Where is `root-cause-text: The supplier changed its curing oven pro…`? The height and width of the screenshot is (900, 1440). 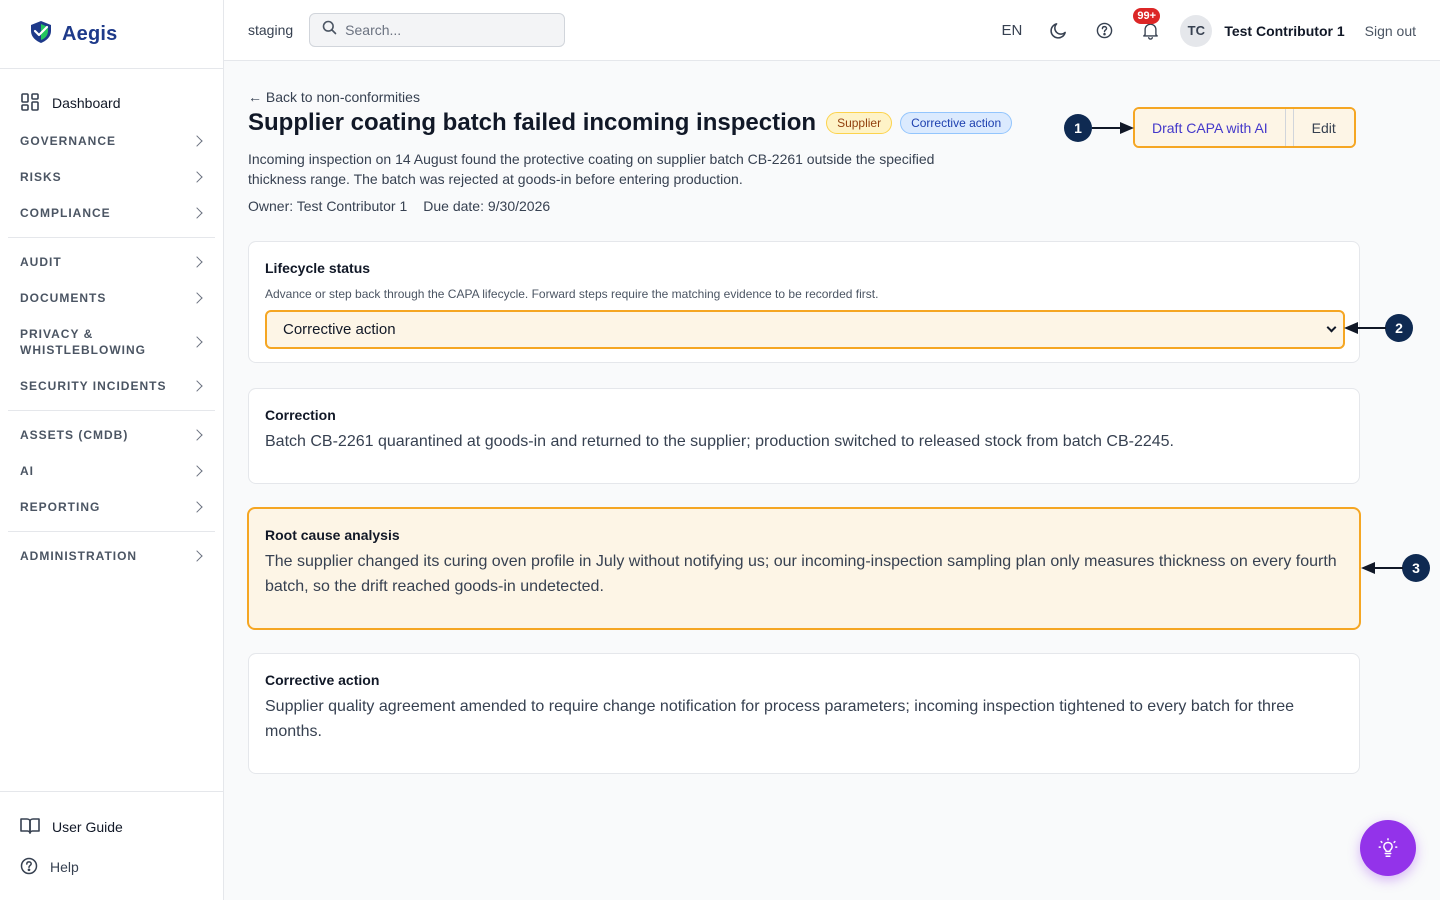 root-cause-text: The supplier changed its curing oven pro… is located at coordinates (801, 574).